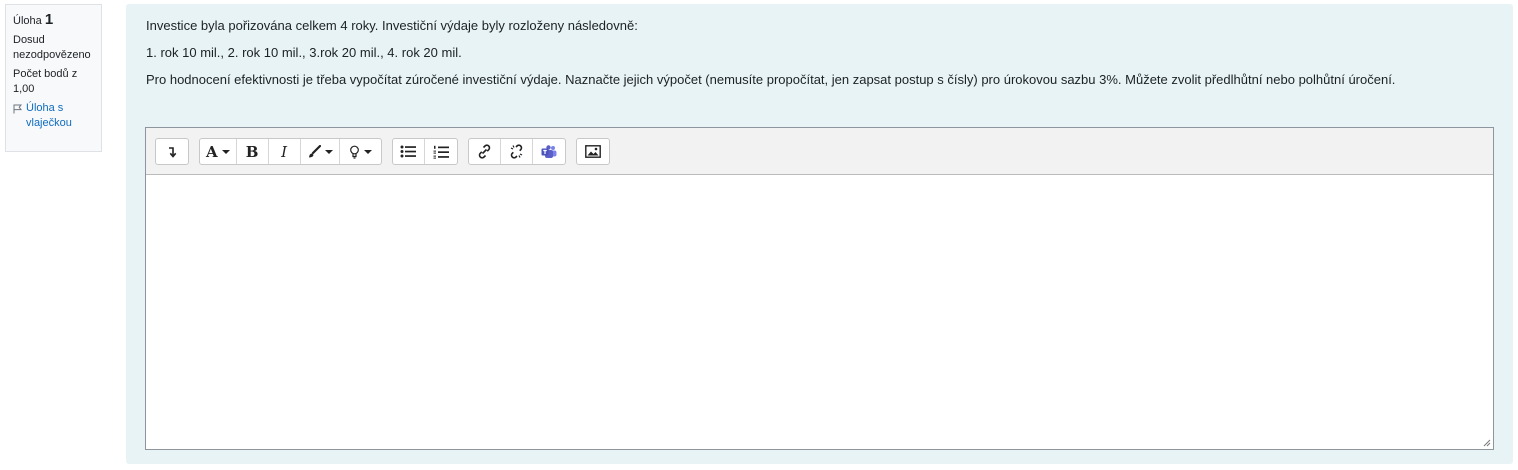  What do you see at coordinates (27, 21) in the screenshot?
I see `question-label: Úloha` at bounding box center [27, 21].